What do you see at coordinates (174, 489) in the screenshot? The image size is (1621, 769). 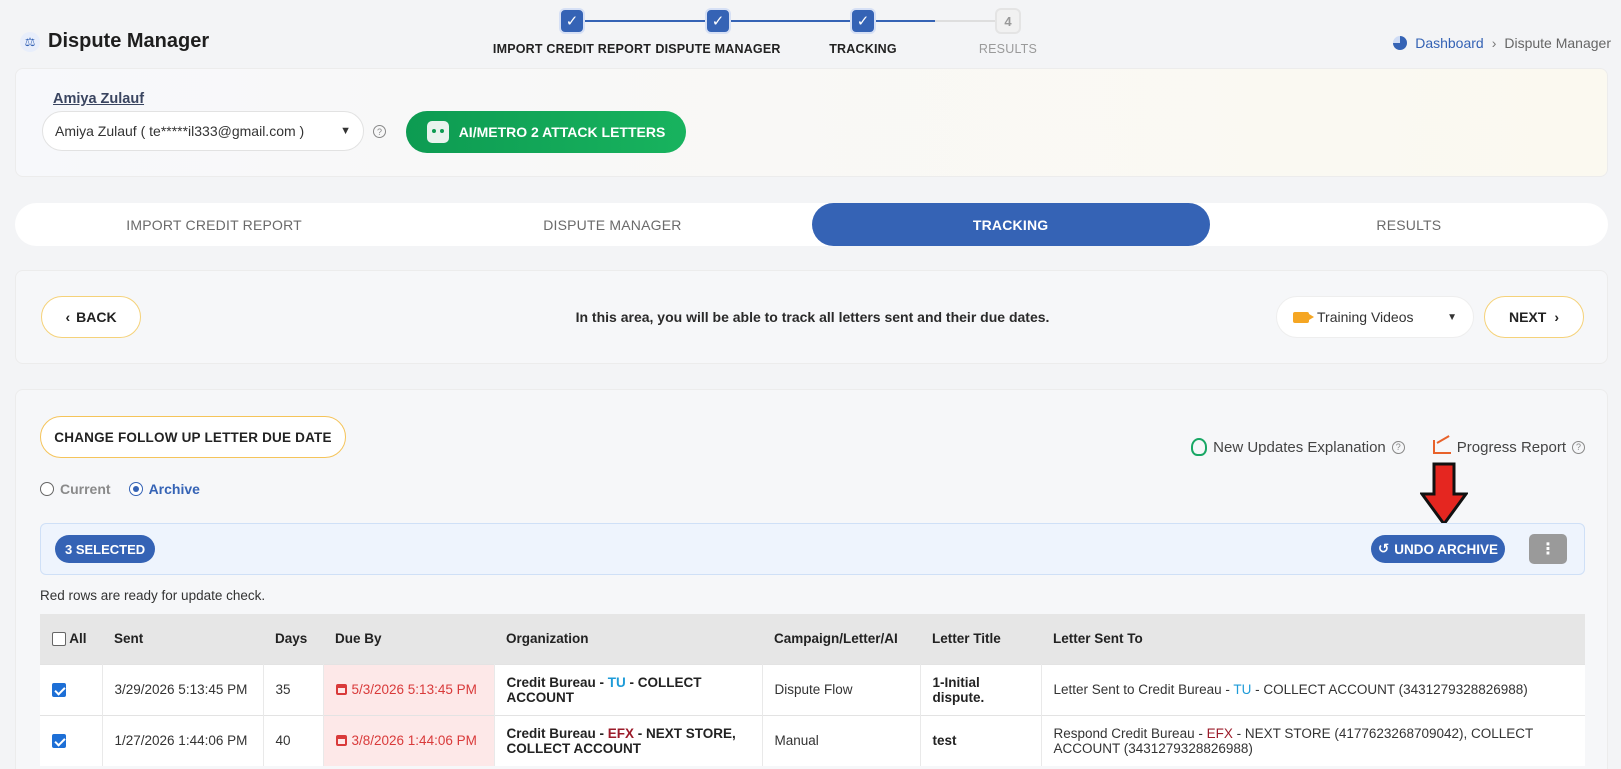 I see `radio-archive-label: Archive` at bounding box center [174, 489].